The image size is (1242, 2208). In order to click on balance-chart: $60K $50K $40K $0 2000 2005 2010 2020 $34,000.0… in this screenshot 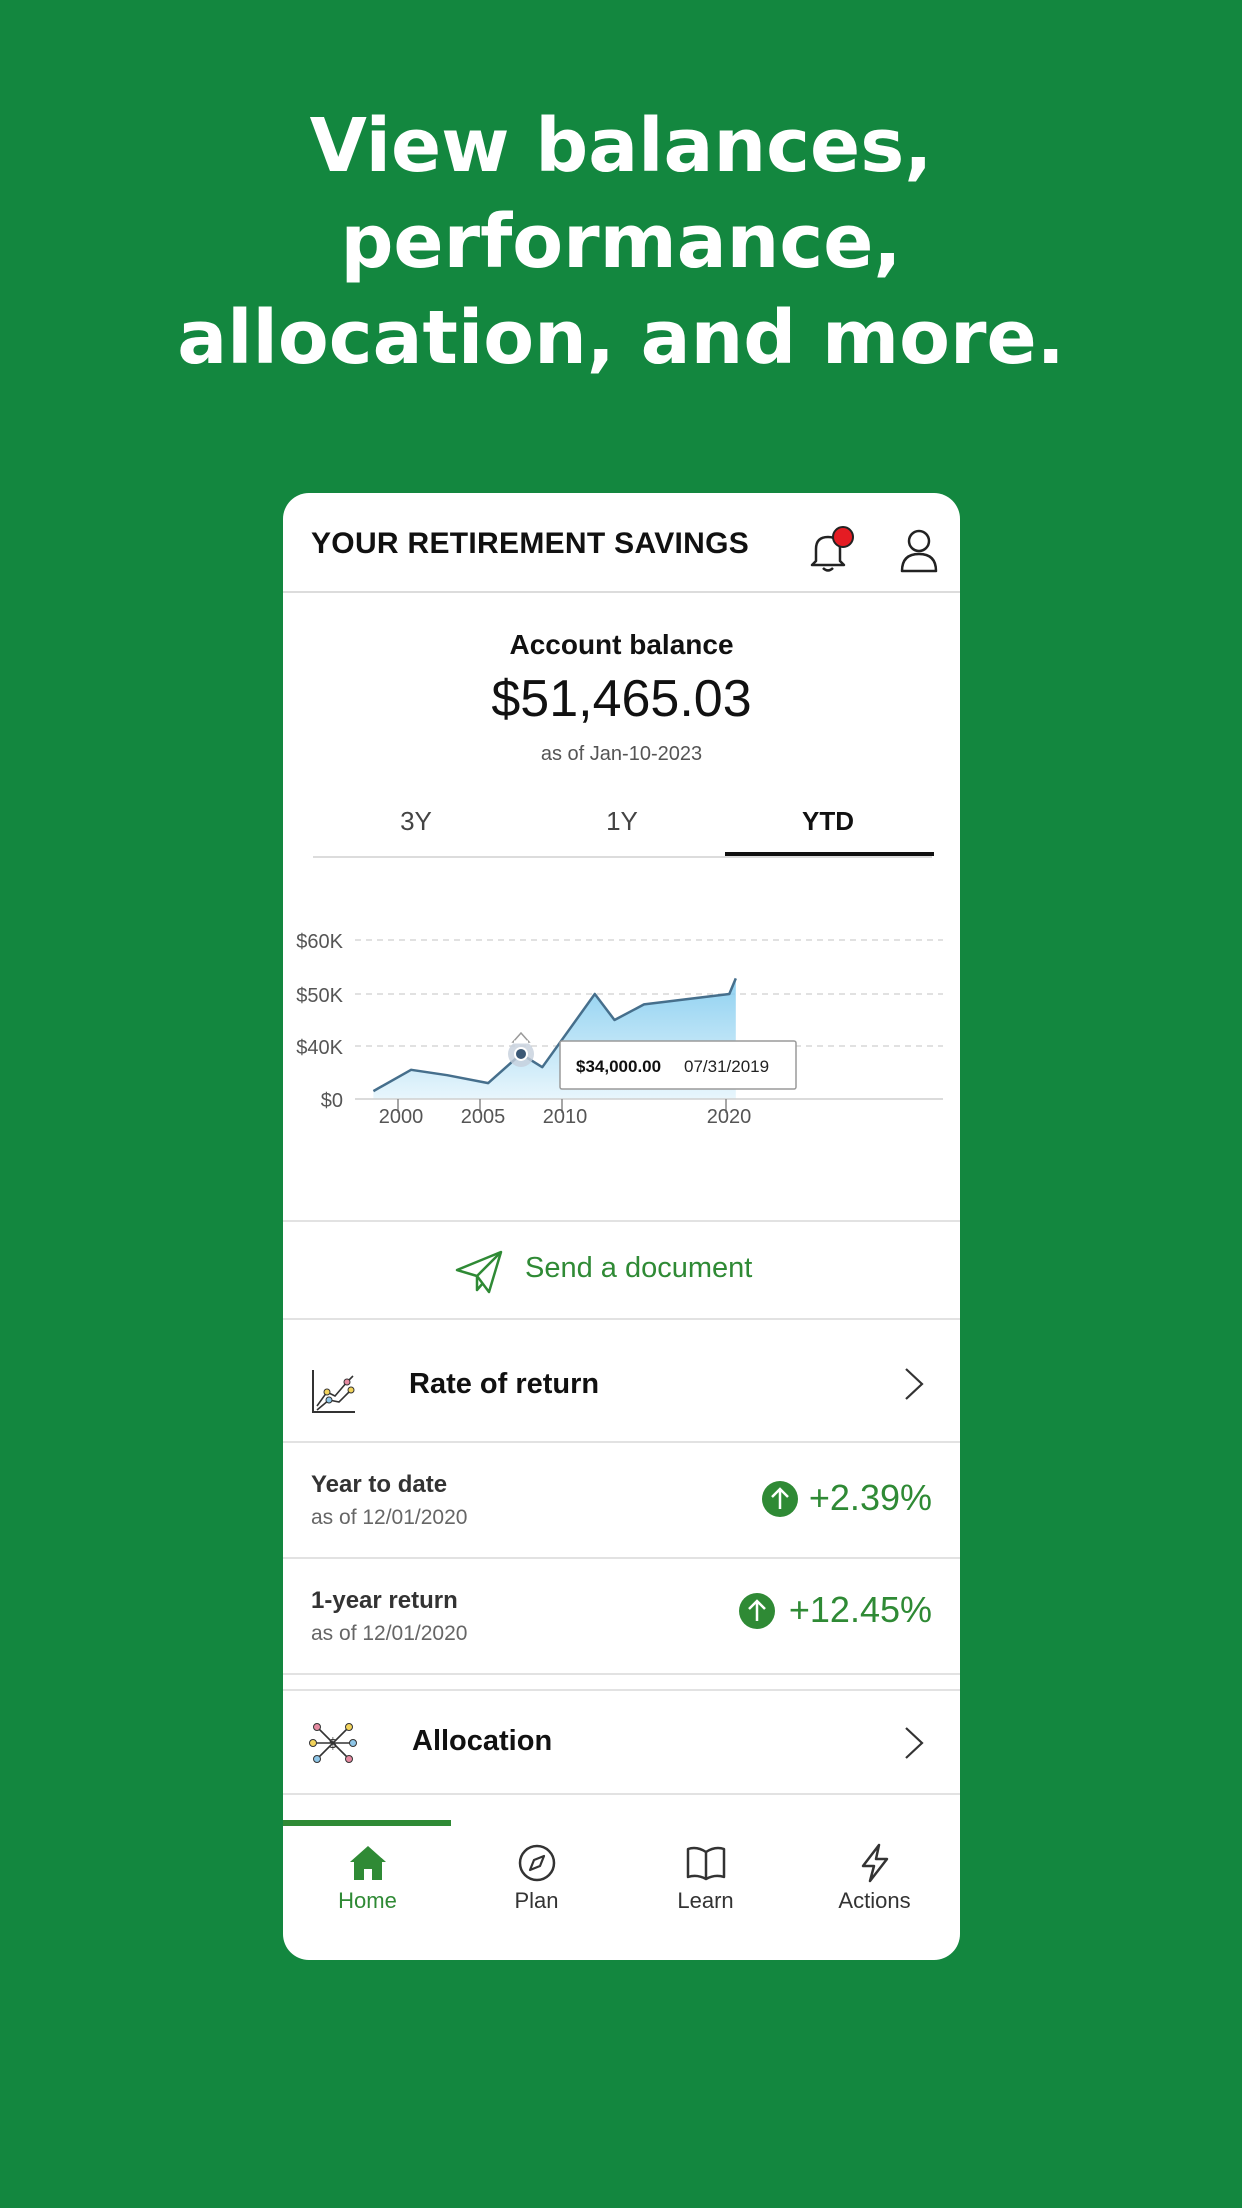, I will do `click(621, 1005)`.